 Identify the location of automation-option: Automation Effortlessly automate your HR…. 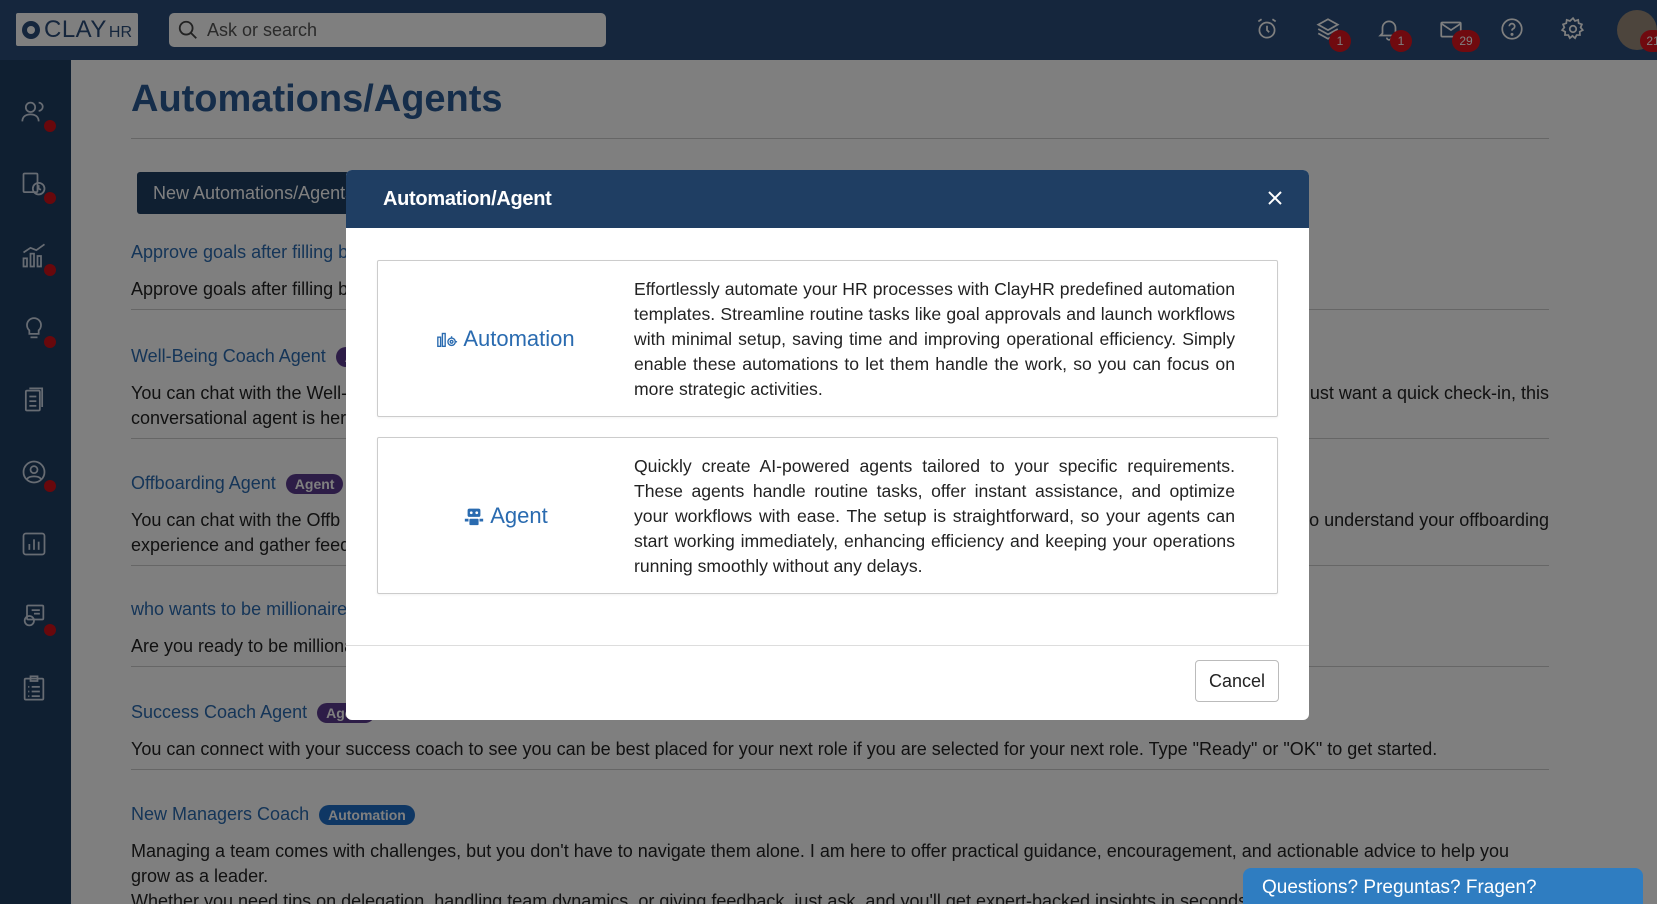
(827, 338).